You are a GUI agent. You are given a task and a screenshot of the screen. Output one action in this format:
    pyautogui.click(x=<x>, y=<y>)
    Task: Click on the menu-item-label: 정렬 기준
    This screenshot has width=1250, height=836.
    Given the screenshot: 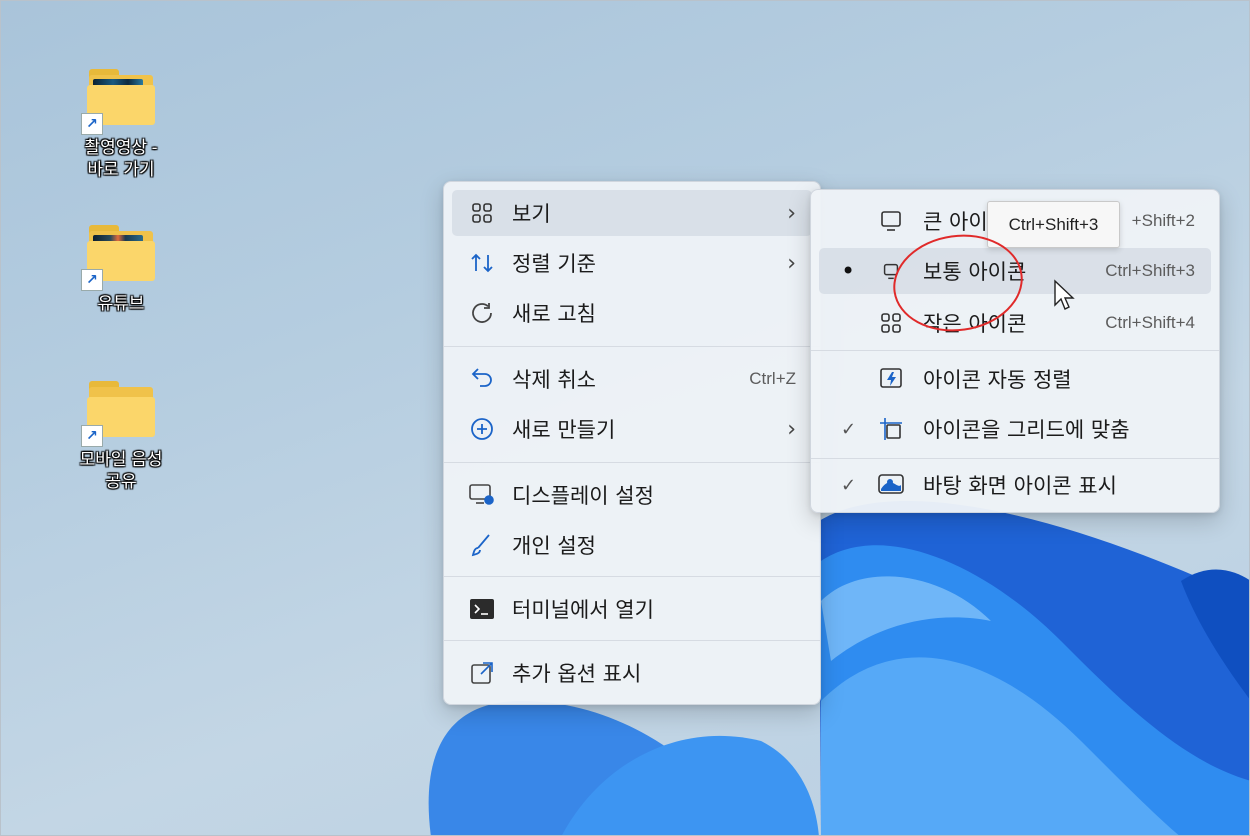 What is the action you would take?
    pyautogui.click(x=554, y=264)
    